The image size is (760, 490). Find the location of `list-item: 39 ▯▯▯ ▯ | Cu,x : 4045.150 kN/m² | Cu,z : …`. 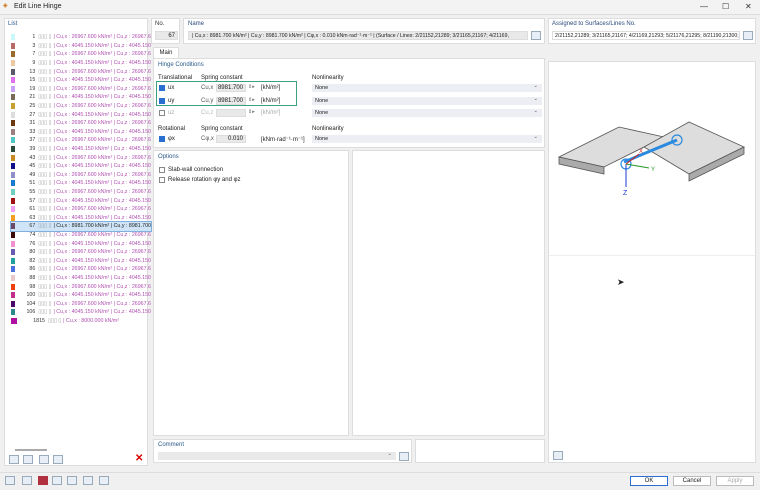

list-item: 39 ▯▯▯ ▯ | Cu,x : 4045.150 kN/m² | Cu,z : … is located at coordinates (81, 149).